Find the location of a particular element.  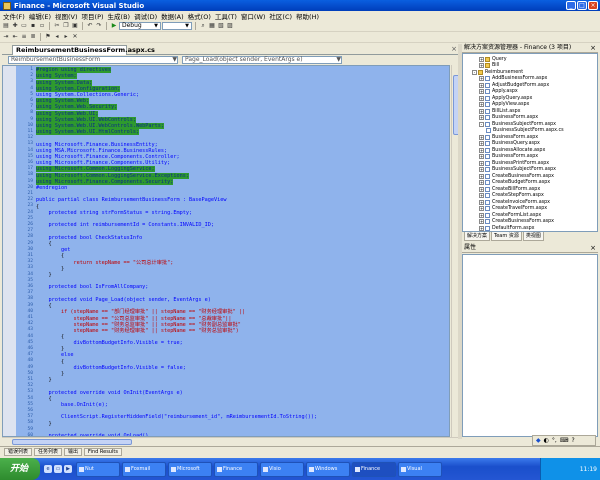

type-dropdown: ReimbursementBusinessForm ▼ is located at coordinates (93, 60).